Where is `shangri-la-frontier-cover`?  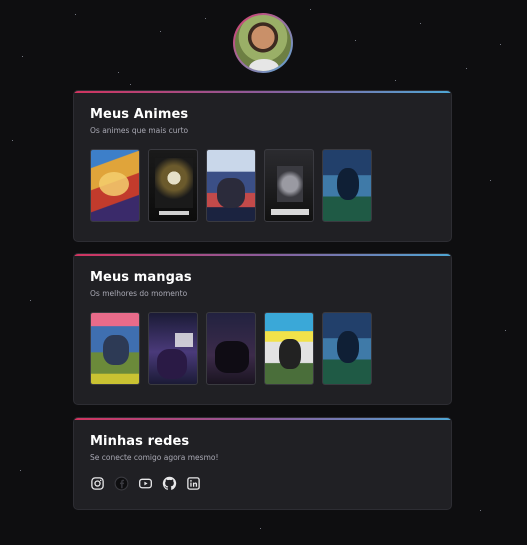
shangri-la-frontier-cover is located at coordinates (289, 348).